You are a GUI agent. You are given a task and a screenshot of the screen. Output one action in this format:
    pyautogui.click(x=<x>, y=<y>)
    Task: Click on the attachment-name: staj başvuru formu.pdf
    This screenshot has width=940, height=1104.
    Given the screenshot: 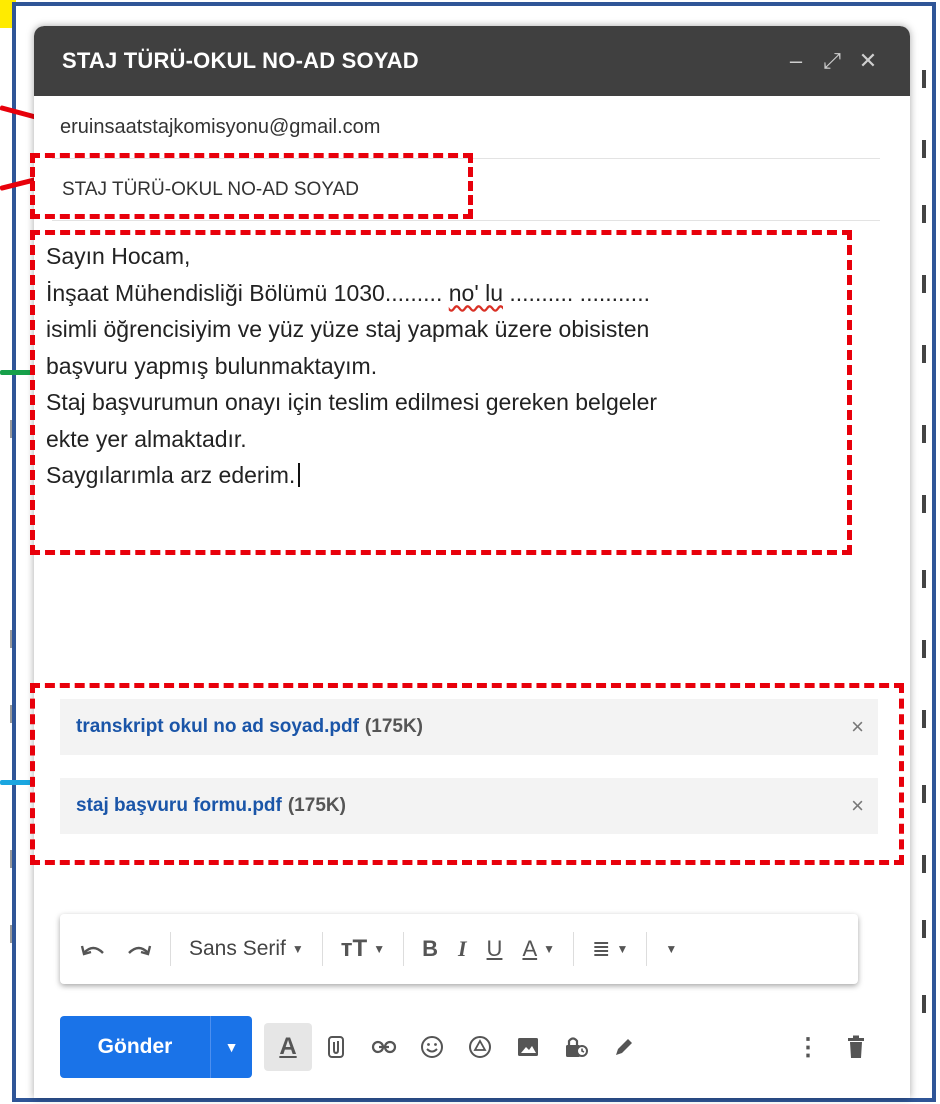 What is the action you would take?
    pyautogui.click(x=179, y=806)
    